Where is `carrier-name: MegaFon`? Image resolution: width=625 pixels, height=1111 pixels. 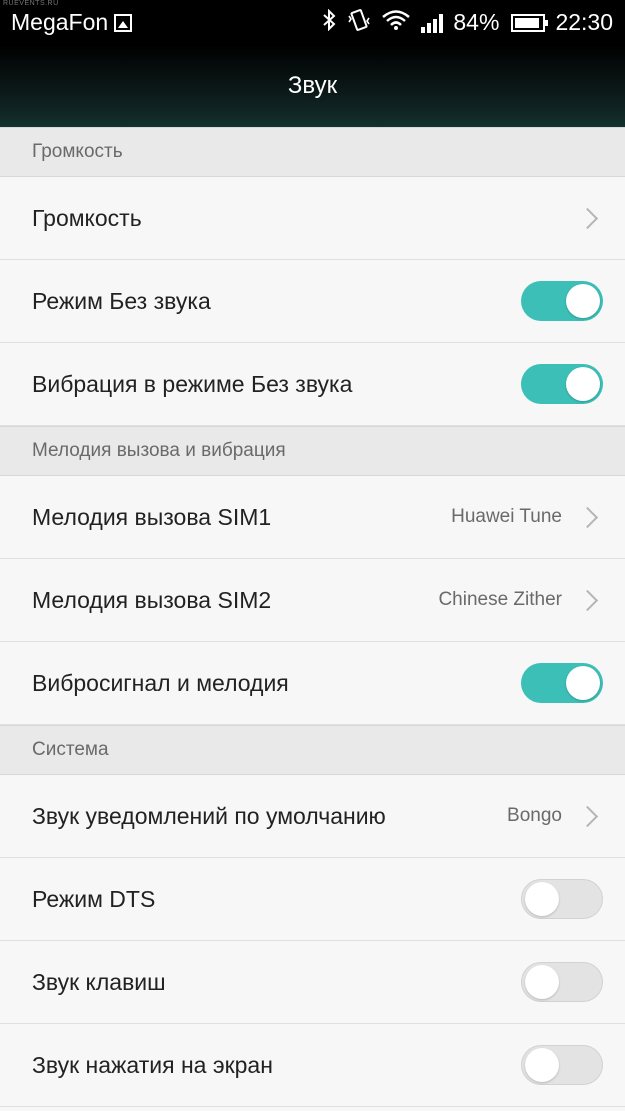 carrier-name: MegaFon is located at coordinates (60, 22).